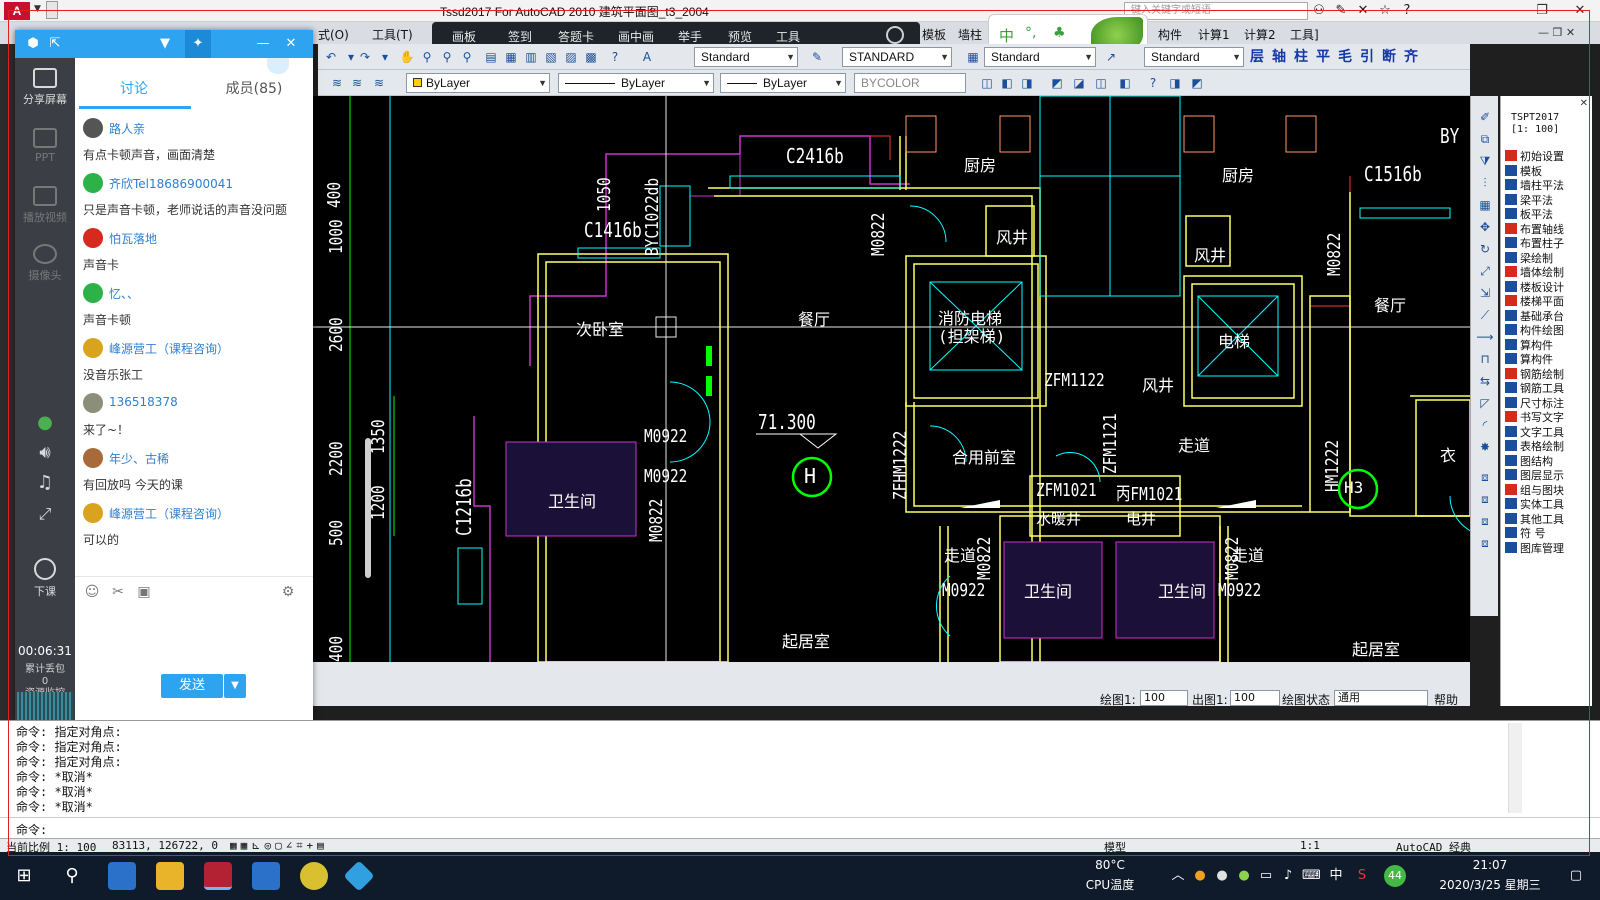 The image size is (1600, 900). Describe the element at coordinates (33, 44) in the screenshot. I see `shield-icon: ⬢` at that location.